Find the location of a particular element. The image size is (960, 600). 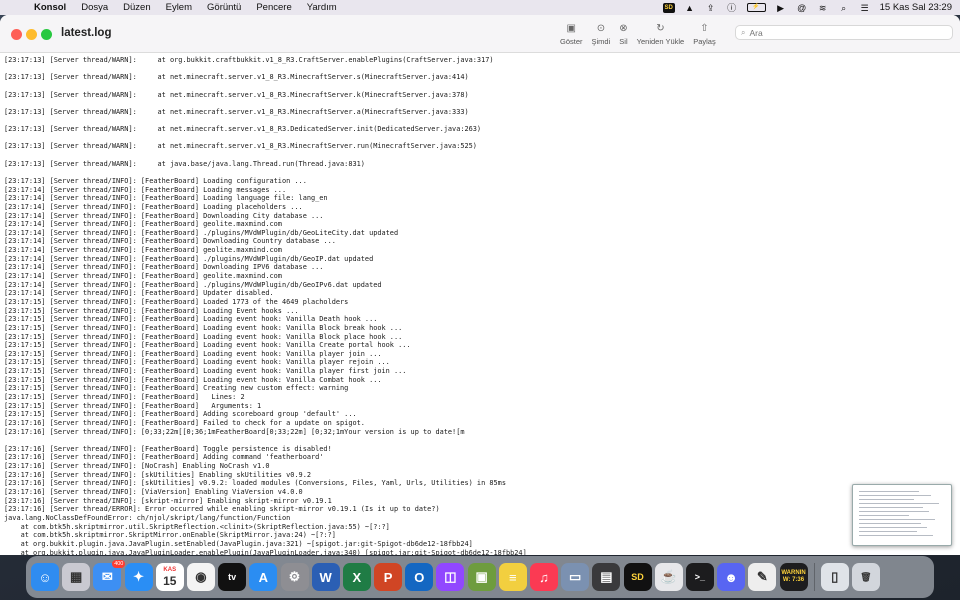

terminal-glyph: >_ is located at coordinates (700, 577).